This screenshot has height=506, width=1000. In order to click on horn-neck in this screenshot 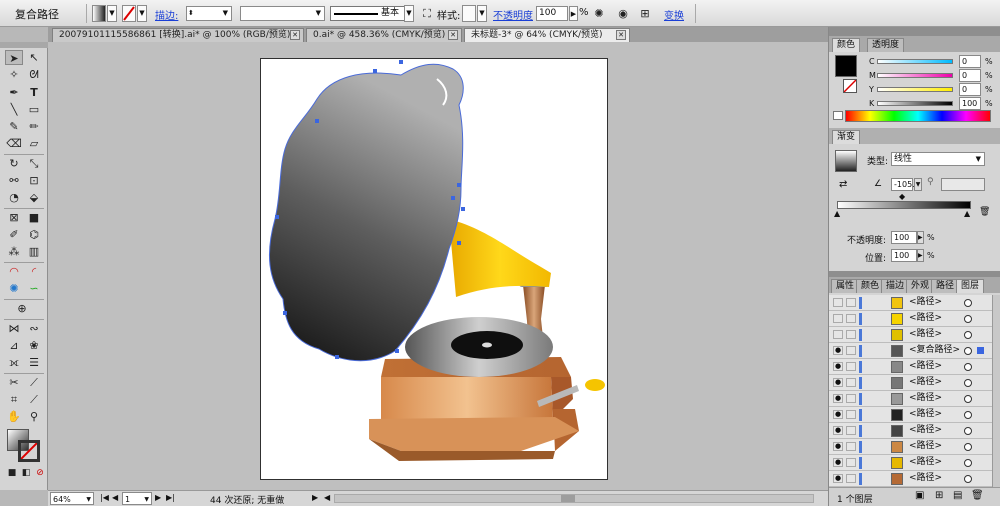, I will do `click(500, 258)`.